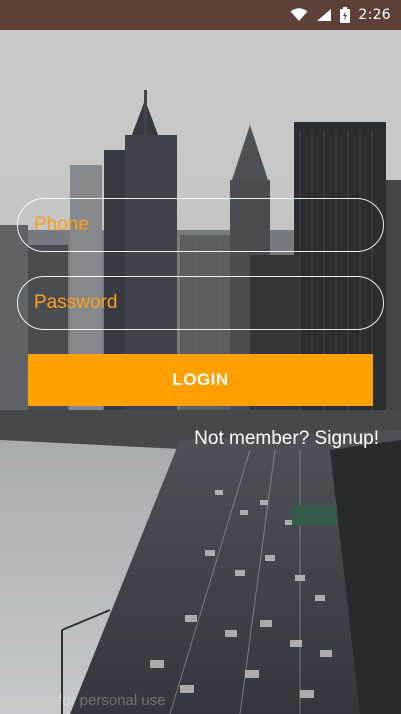 The height and width of the screenshot is (714, 401). Describe the element at coordinates (374, 15) in the screenshot. I see `status-time: 2:26` at that location.